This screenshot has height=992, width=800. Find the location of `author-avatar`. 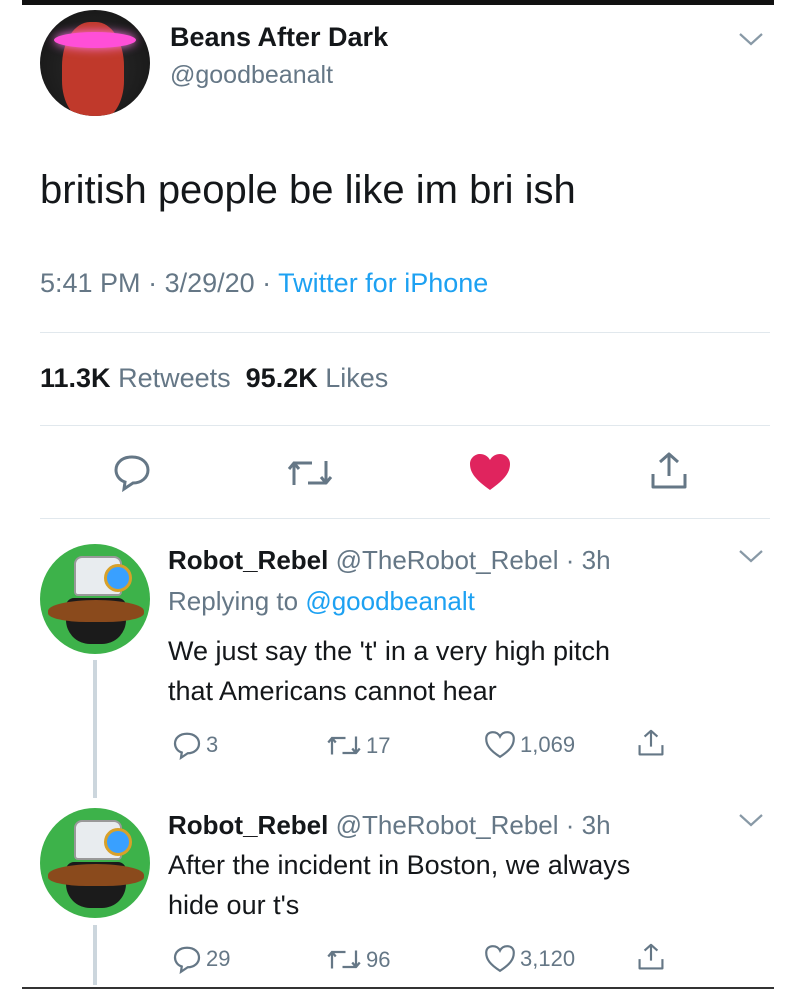

author-avatar is located at coordinates (95, 63).